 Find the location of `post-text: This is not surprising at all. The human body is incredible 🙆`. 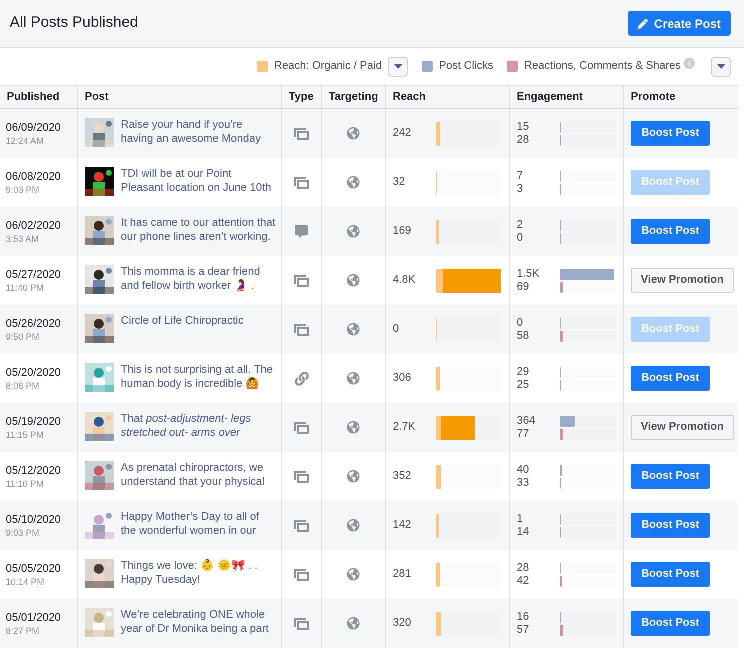

post-text: This is not surprising at all. The human body is incredible 🙆 is located at coordinates (199, 377).